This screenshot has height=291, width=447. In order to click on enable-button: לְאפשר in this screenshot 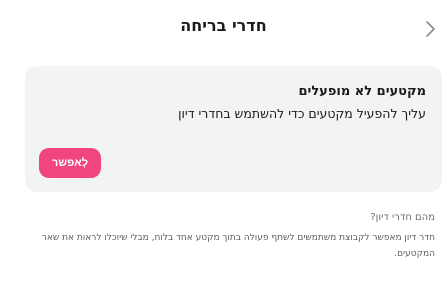, I will do `click(70, 163)`.